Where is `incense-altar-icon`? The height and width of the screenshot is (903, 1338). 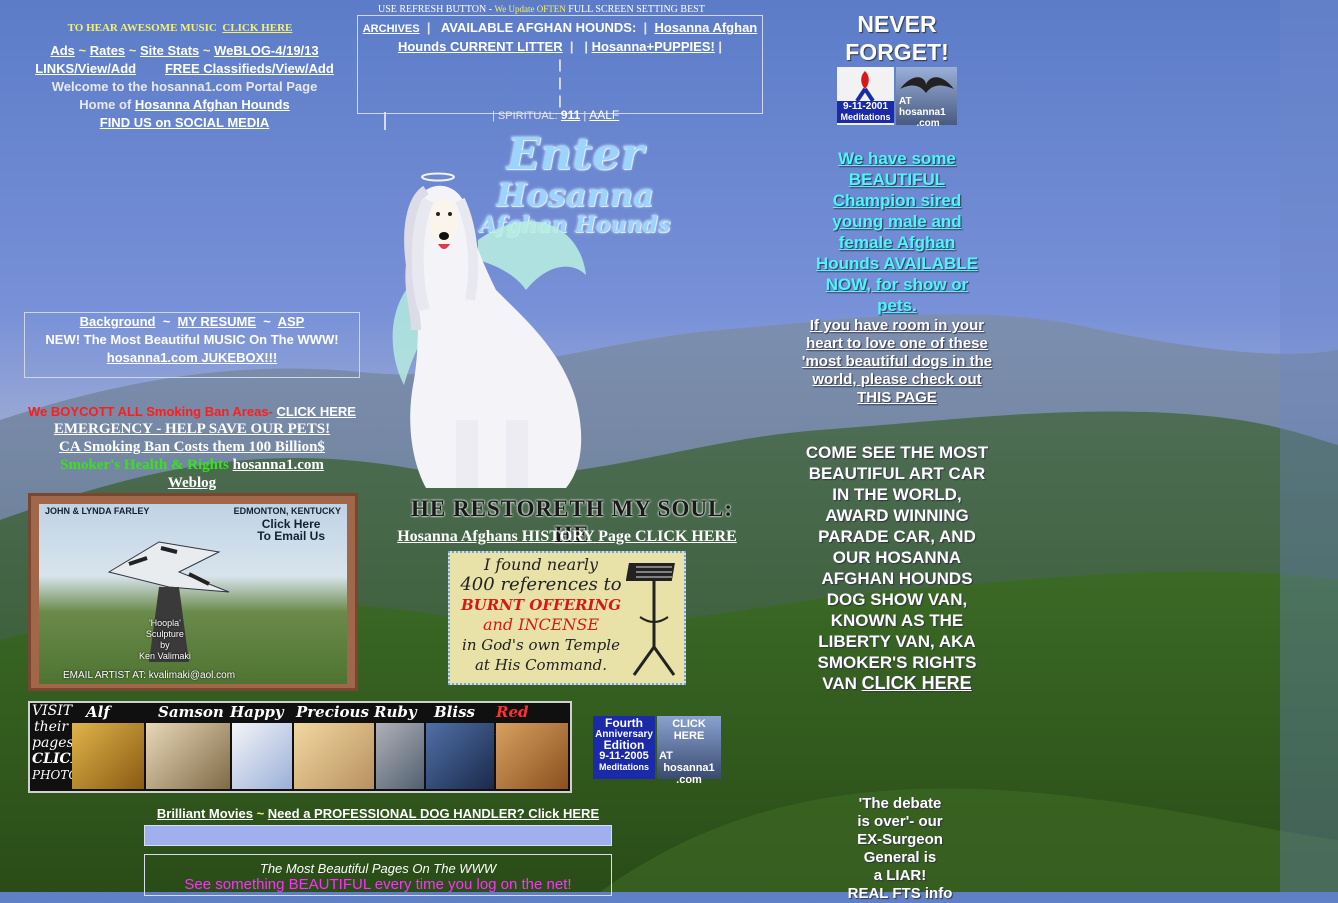 incense-altar-icon is located at coordinates (651, 619).